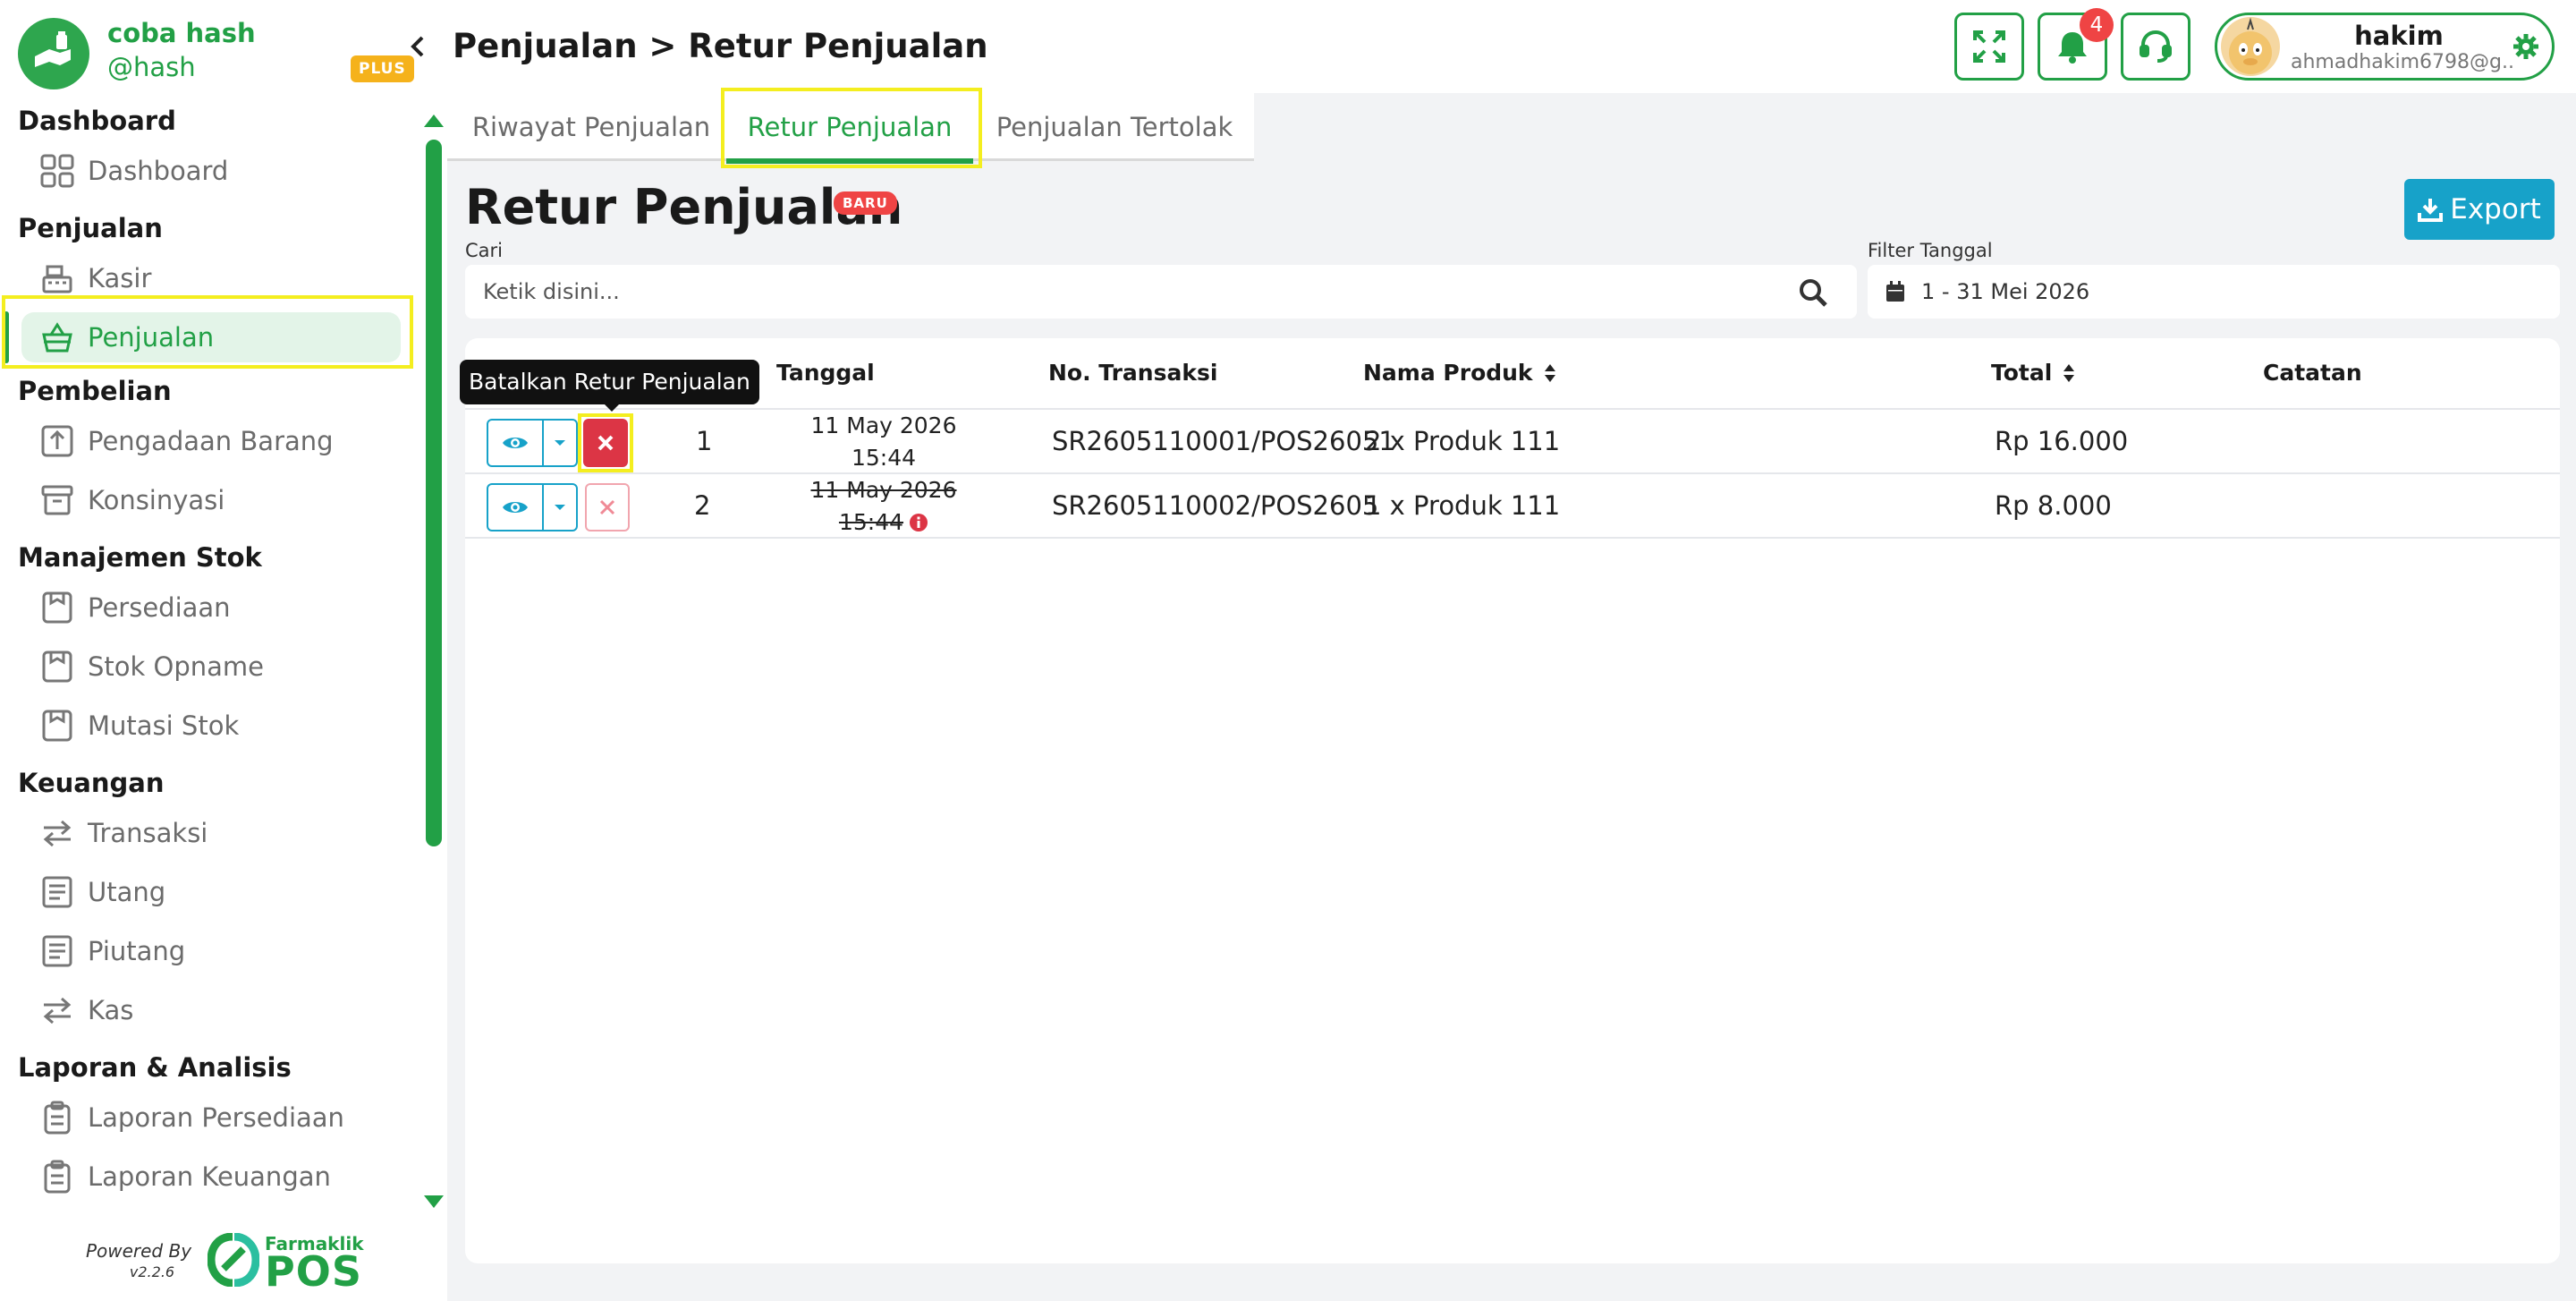 The height and width of the screenshot is (1301, 2576). What do you see at coordinates (313, 1271) in the screenshot?
I see `footer-logo-big: POS` at bounding box center [313, 1271].